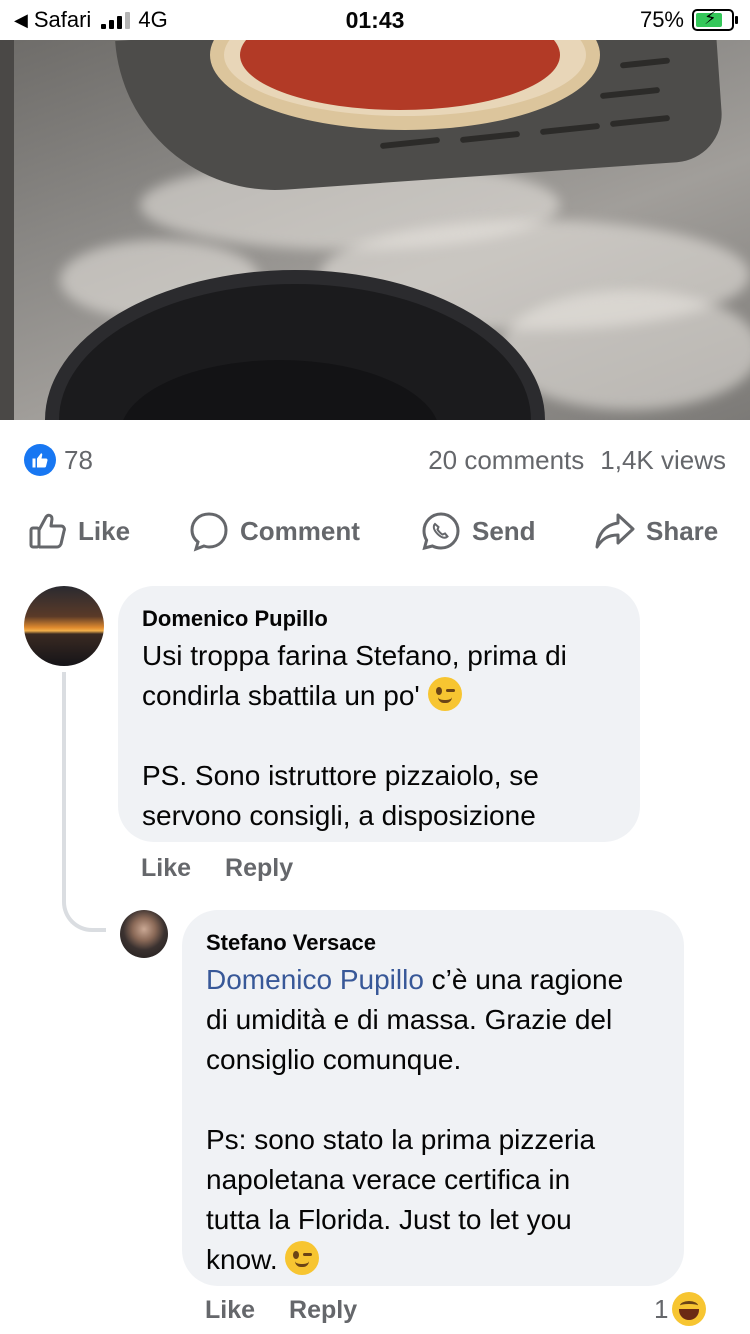 The width and height of the screenshot is (750, 1334). I want to click on send-button: Send, so click(478, 531).